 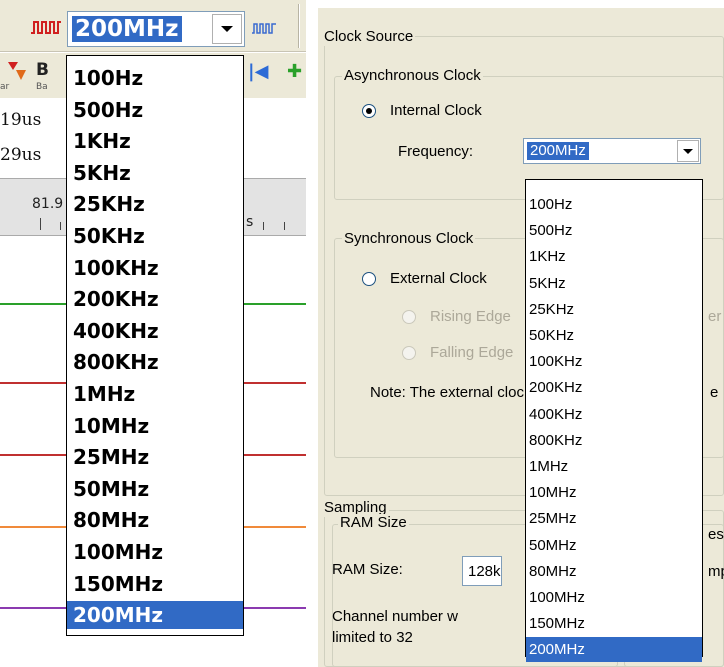 What do you see at coordinates (21, 155) in the screenshot?
I see `time-readout: 29us` at bounding box center [21, 155].